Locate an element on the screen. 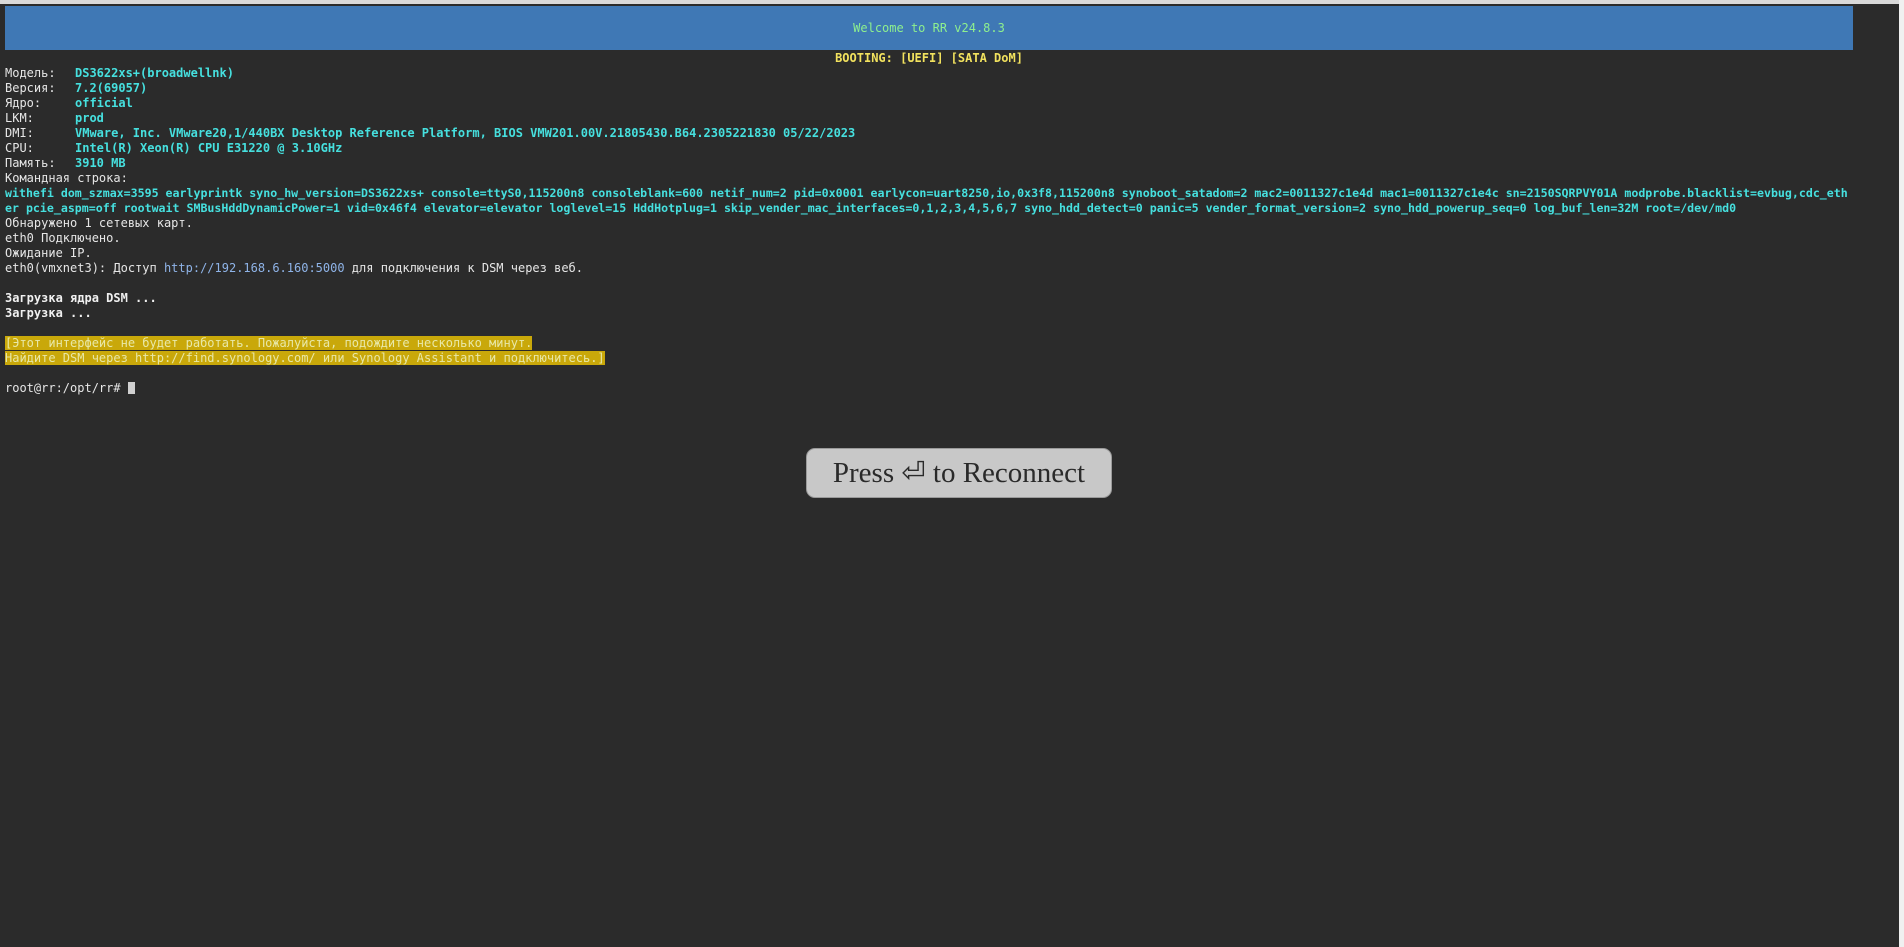  dsm-url-link: http://192.168.6.160:5000 is located at coordinates (254, 268).